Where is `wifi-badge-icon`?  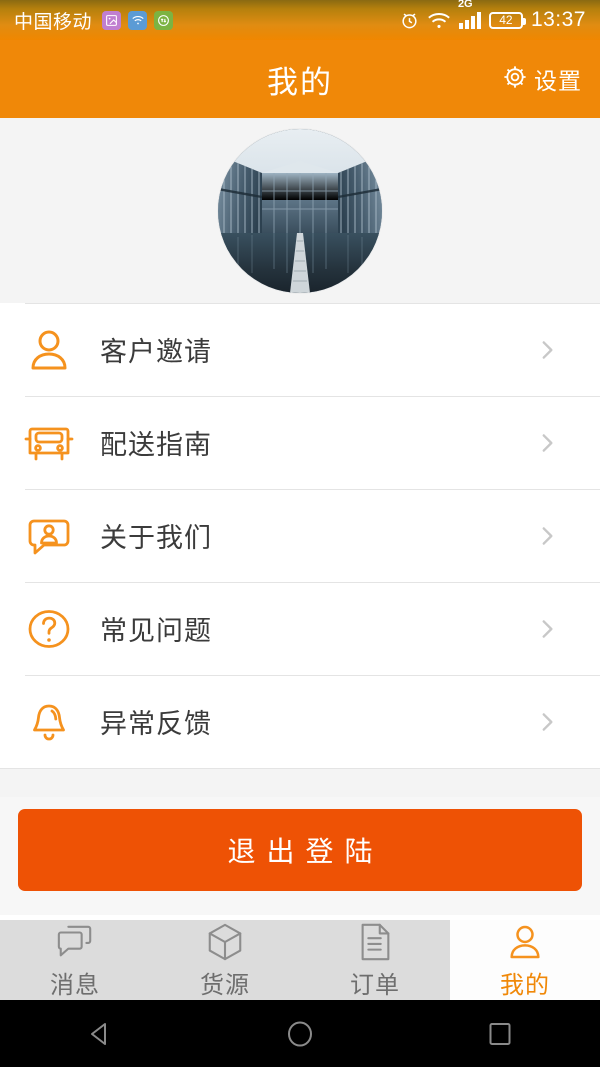 wifi-badge-icon is located at coordinates (138, 20).